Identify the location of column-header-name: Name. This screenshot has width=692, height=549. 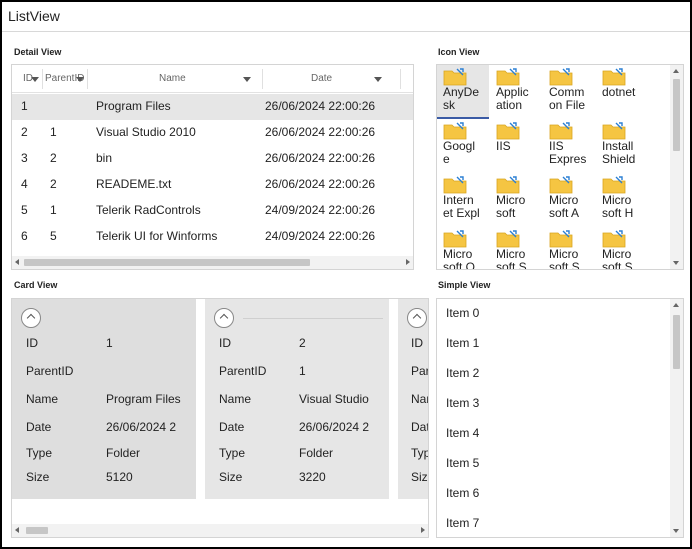
(172, 78).